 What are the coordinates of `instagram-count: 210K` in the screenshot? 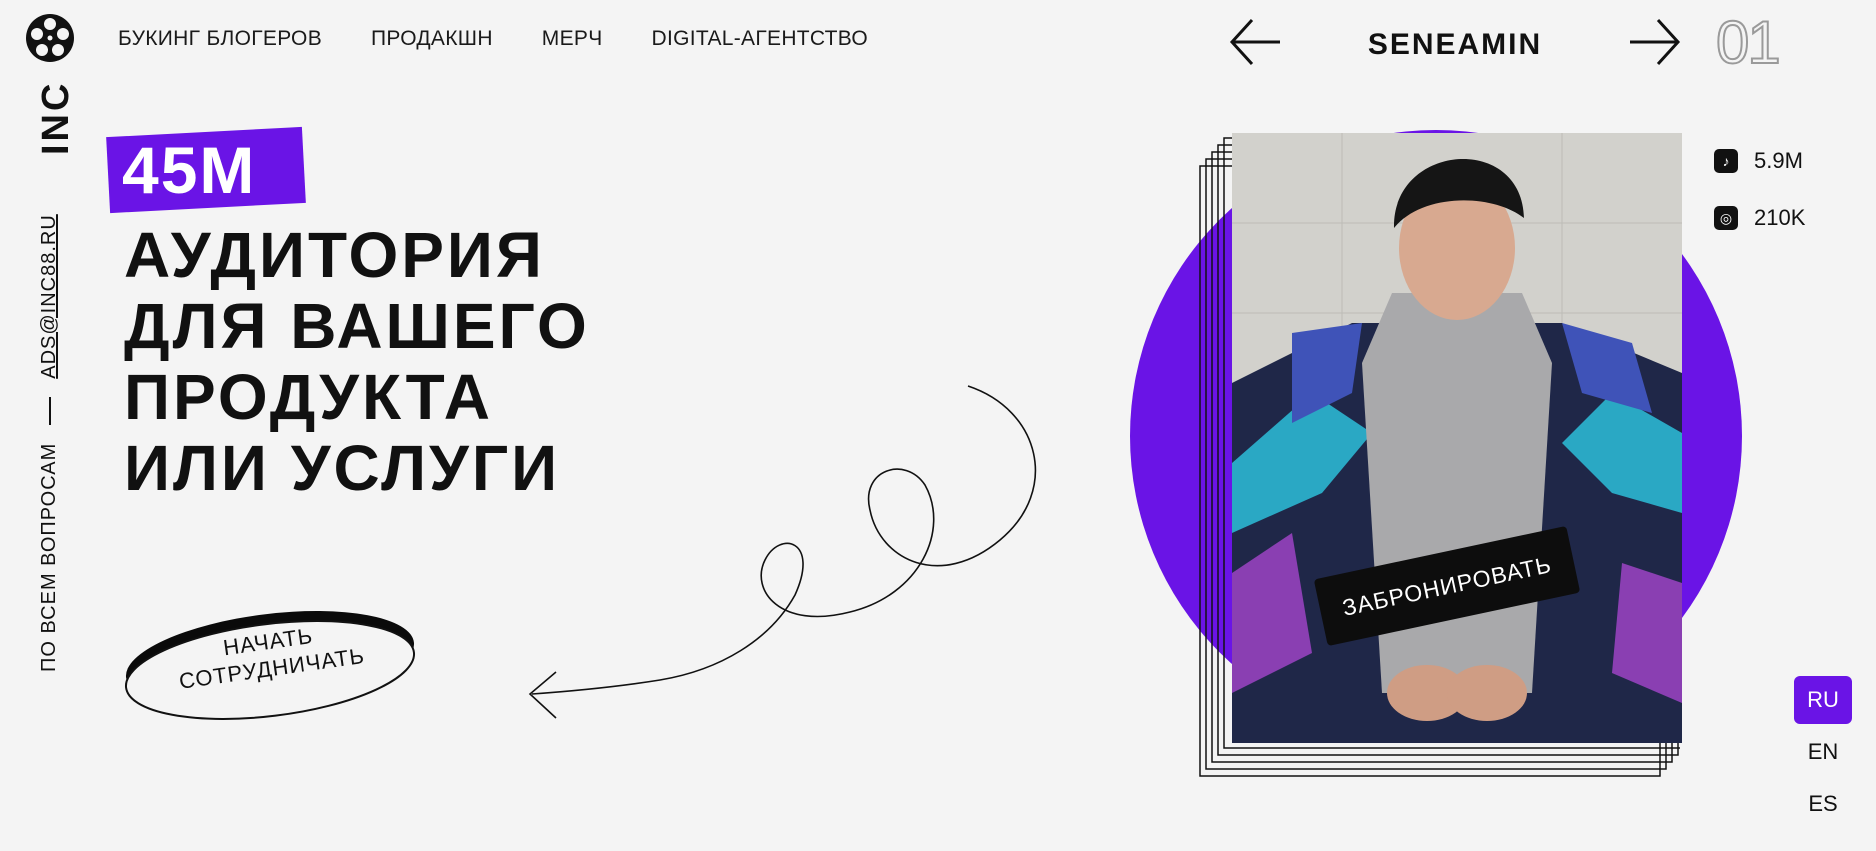 It's located at (1780, 217).